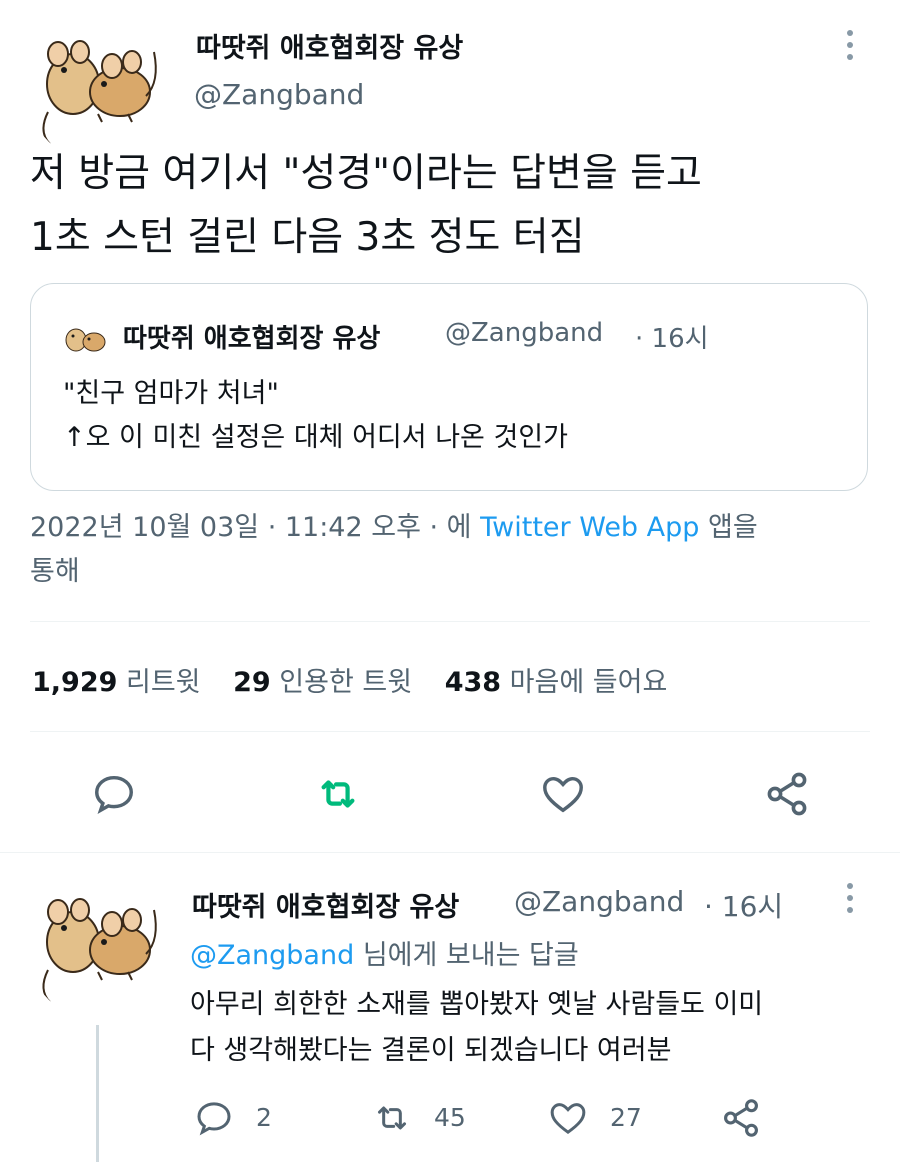  Describe the element at coordinates (55, 571) in the screenshot. I see `source-suffix-2: 통해` at that location.